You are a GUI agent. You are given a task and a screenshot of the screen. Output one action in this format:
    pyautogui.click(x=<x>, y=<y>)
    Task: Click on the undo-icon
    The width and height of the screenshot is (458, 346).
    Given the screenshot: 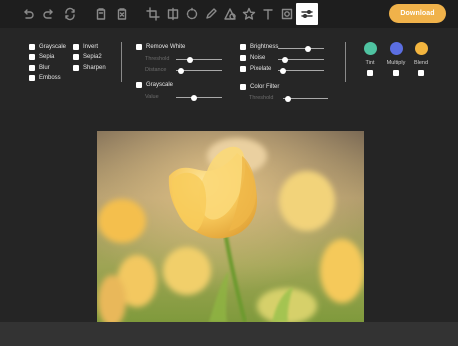 What is the action you would take?
    pyautogui.click(x=28, y=14)
    